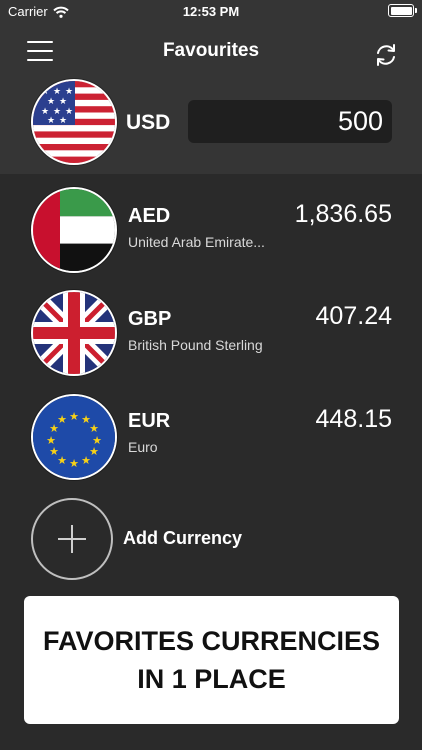  Describe the element at coordinates (74, 122) in the screenshot. I see `us-flag-icon: ★ ★ ★ ★ ★ ★ ★ ★ ★ ★` at that location.